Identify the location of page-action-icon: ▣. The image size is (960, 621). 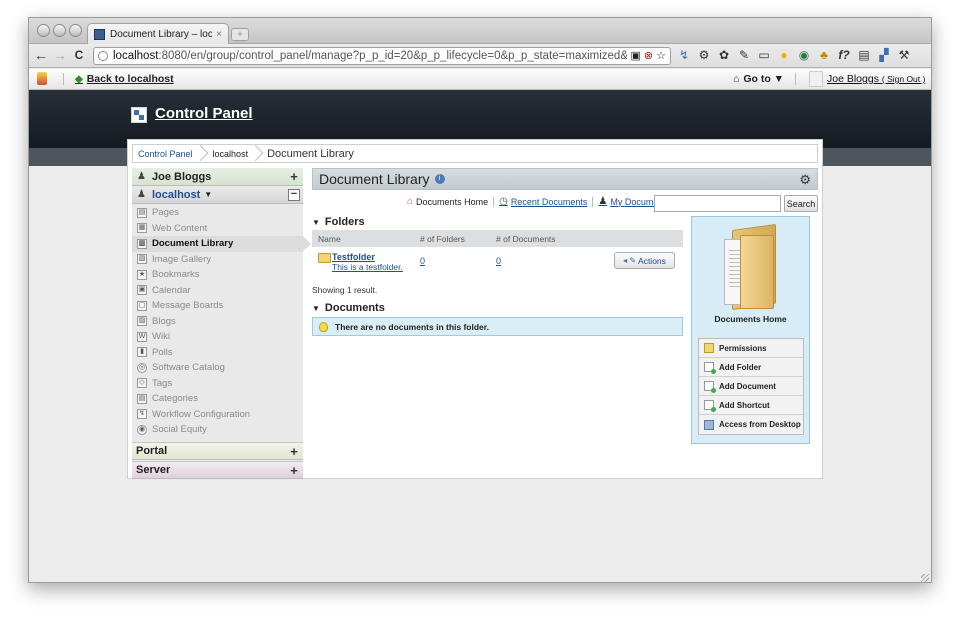
(636, 56).